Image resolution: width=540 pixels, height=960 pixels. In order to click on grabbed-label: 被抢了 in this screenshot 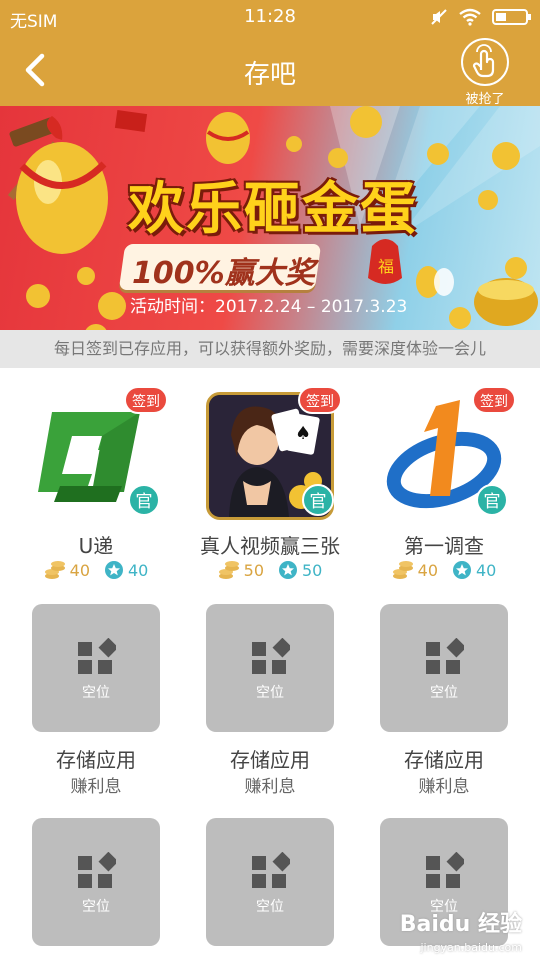, I will do `click(485, 99)`.